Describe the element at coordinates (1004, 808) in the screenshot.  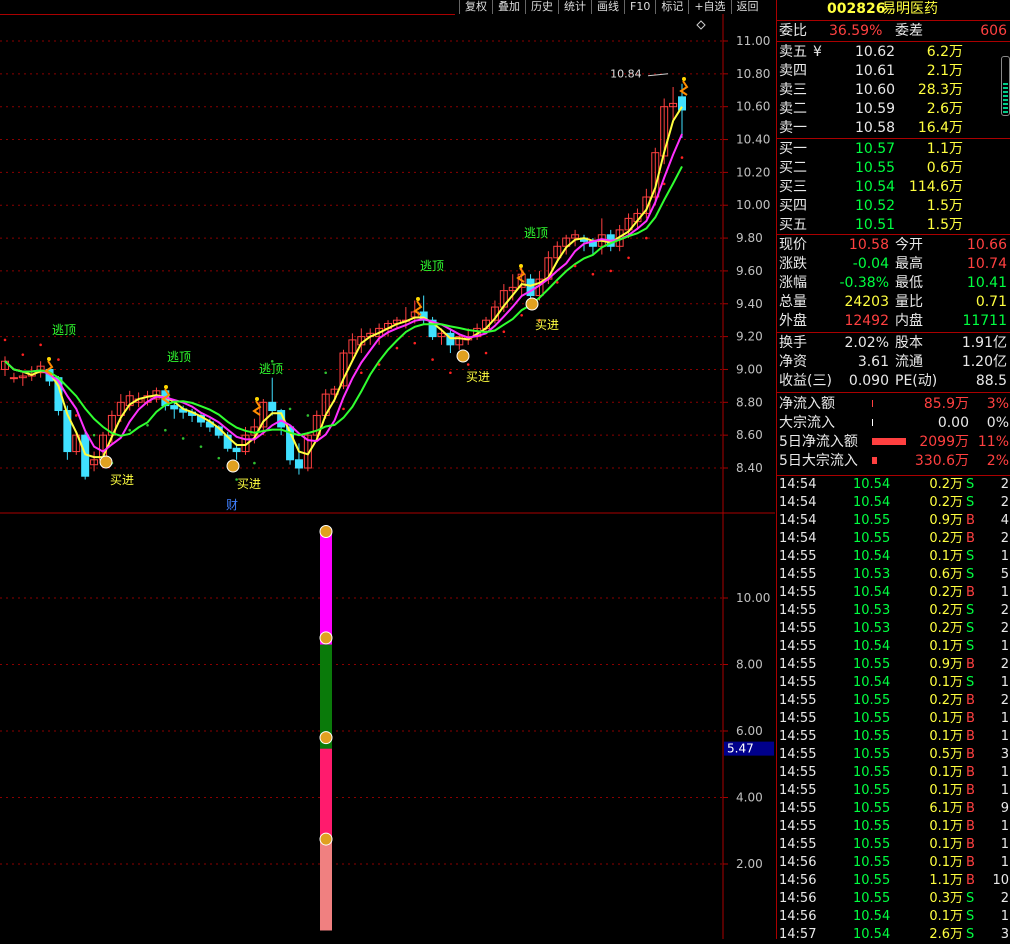
I see `trade-count: 9` at that location.